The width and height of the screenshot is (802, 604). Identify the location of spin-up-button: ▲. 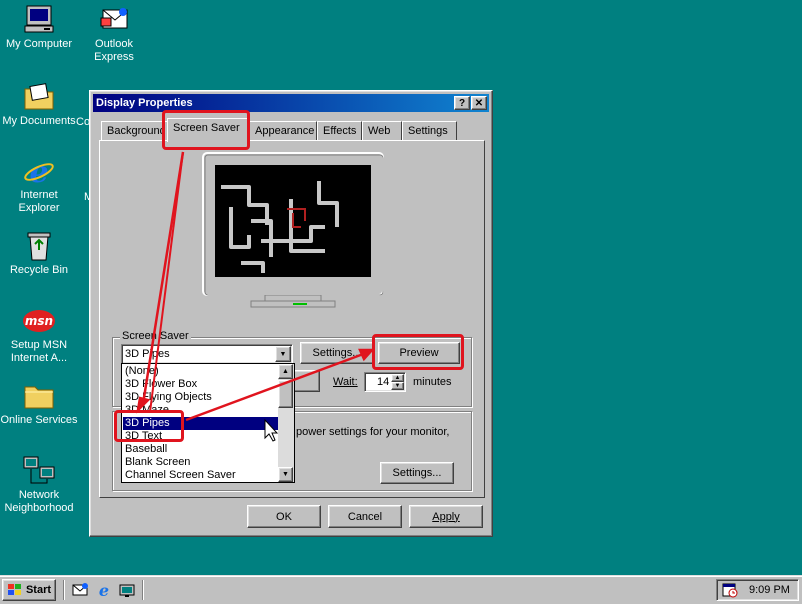
(397, 378).